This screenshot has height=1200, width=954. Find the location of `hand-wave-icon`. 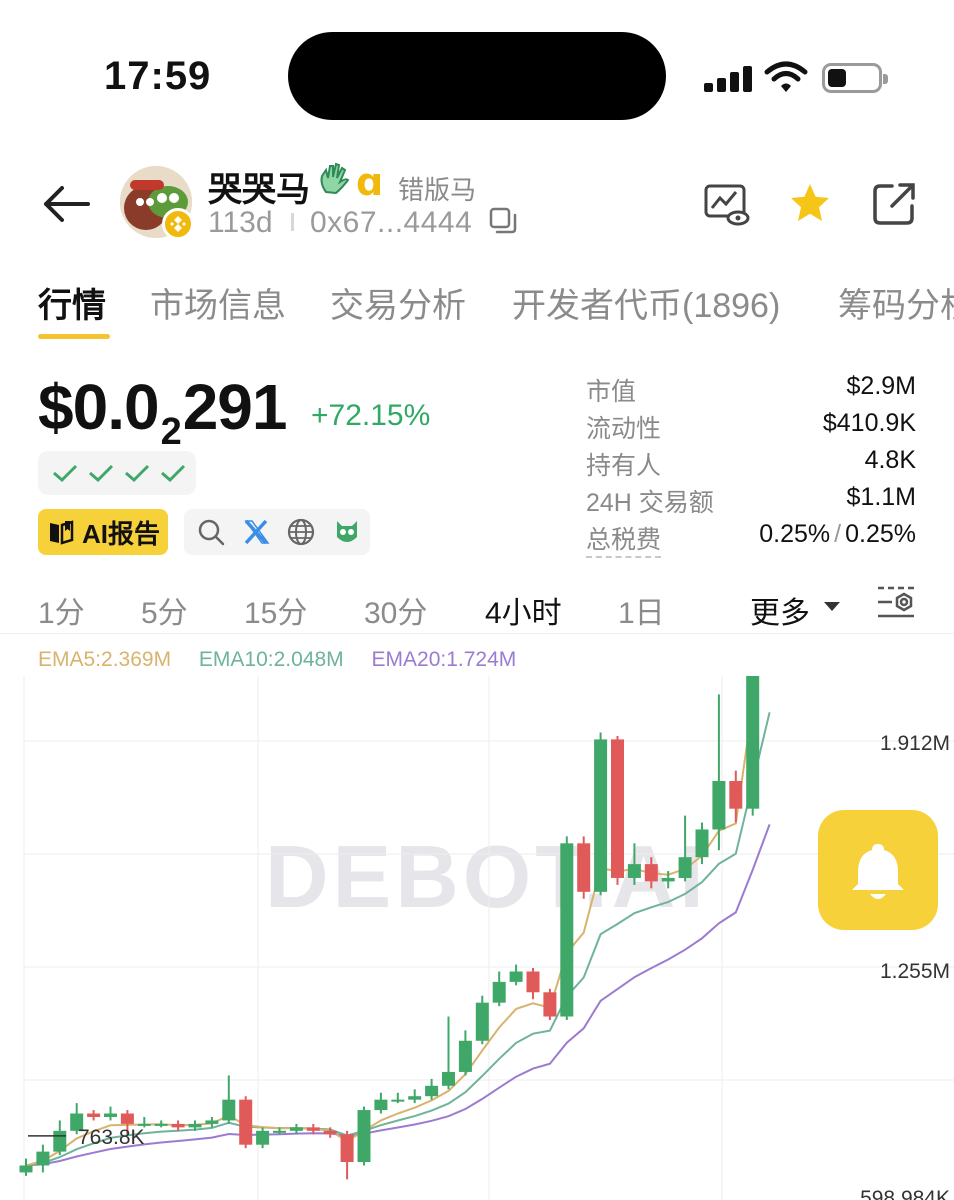

hand-wave-icon is located at coordinates (334, 183).